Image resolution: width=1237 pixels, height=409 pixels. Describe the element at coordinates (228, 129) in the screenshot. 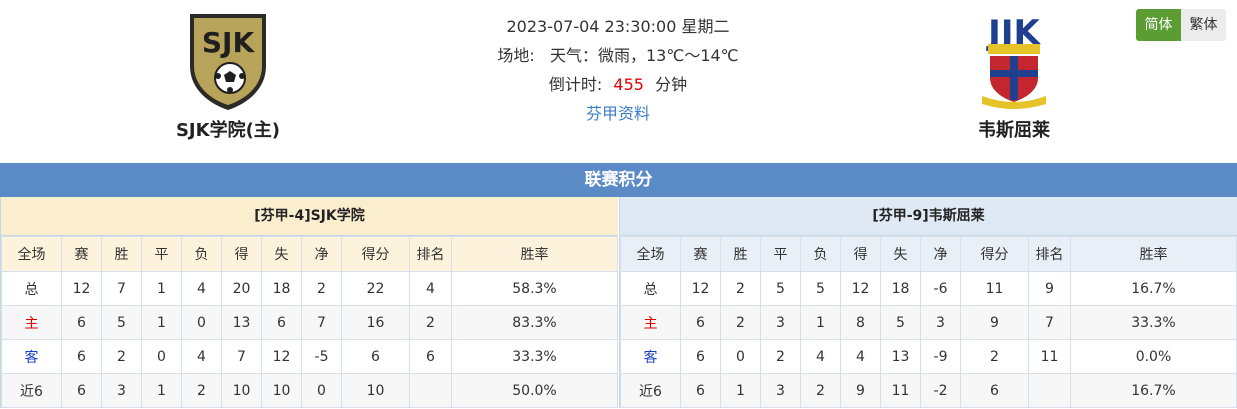

I see `home-team-name: SJK学院(主)` at that location.